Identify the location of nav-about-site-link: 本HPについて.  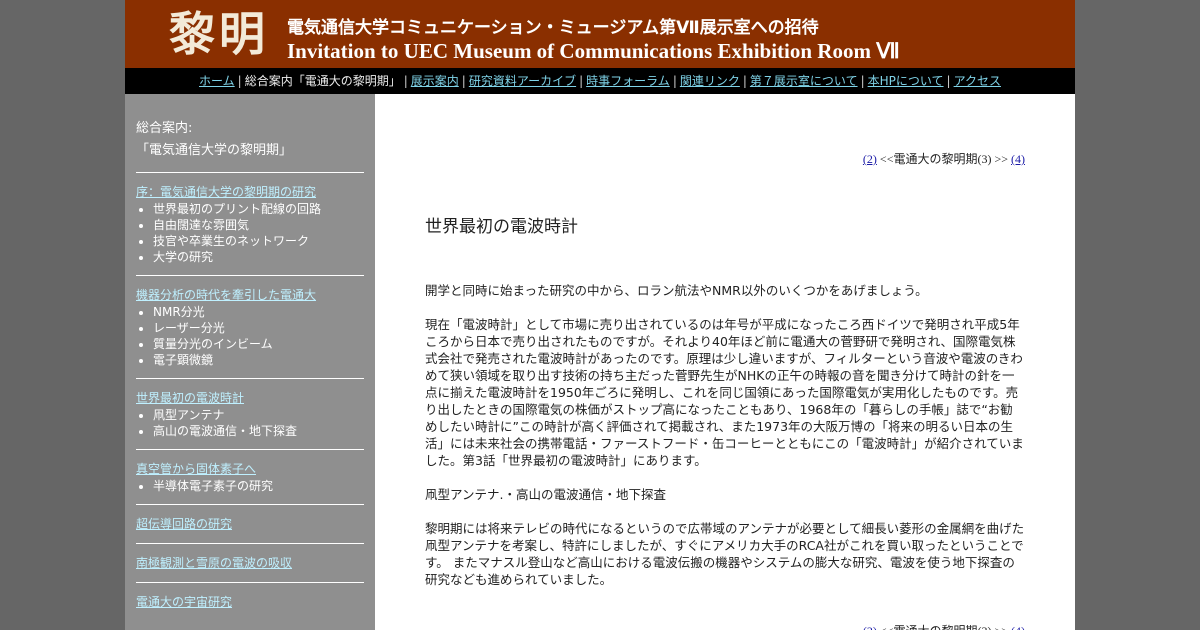
(906, 81).